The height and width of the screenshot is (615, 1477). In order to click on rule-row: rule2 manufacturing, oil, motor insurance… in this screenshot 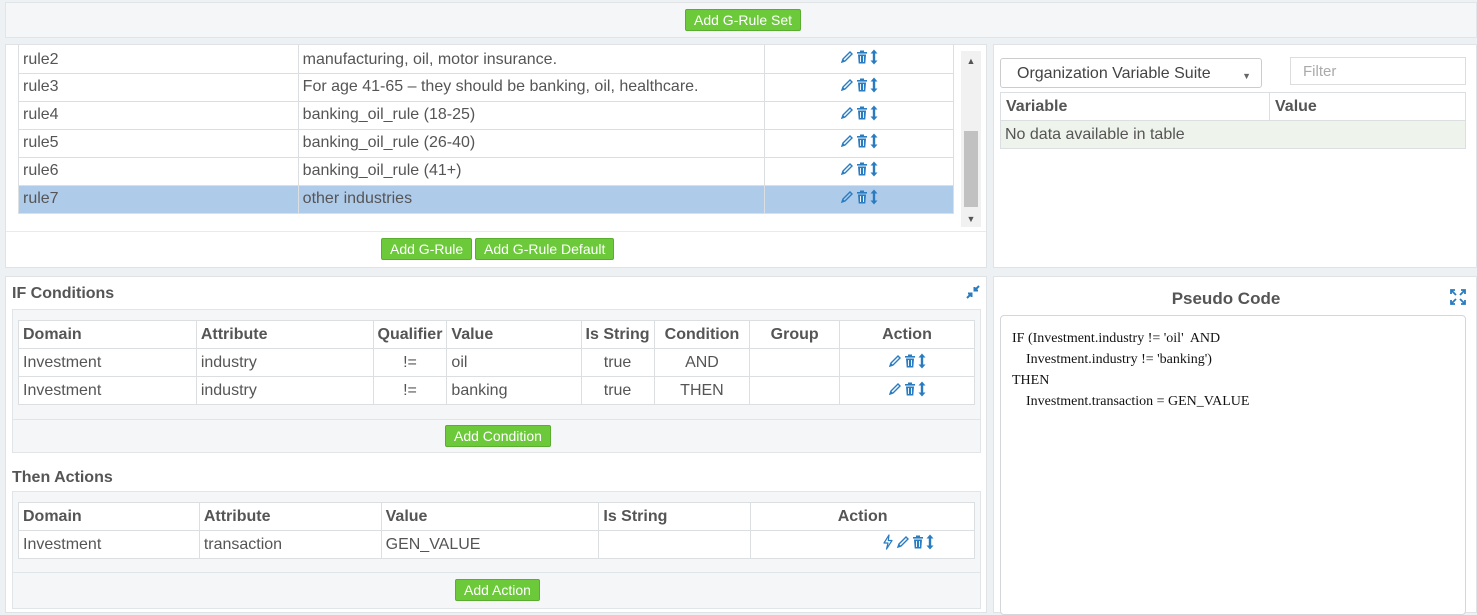, I will do `click(486, 59)`.